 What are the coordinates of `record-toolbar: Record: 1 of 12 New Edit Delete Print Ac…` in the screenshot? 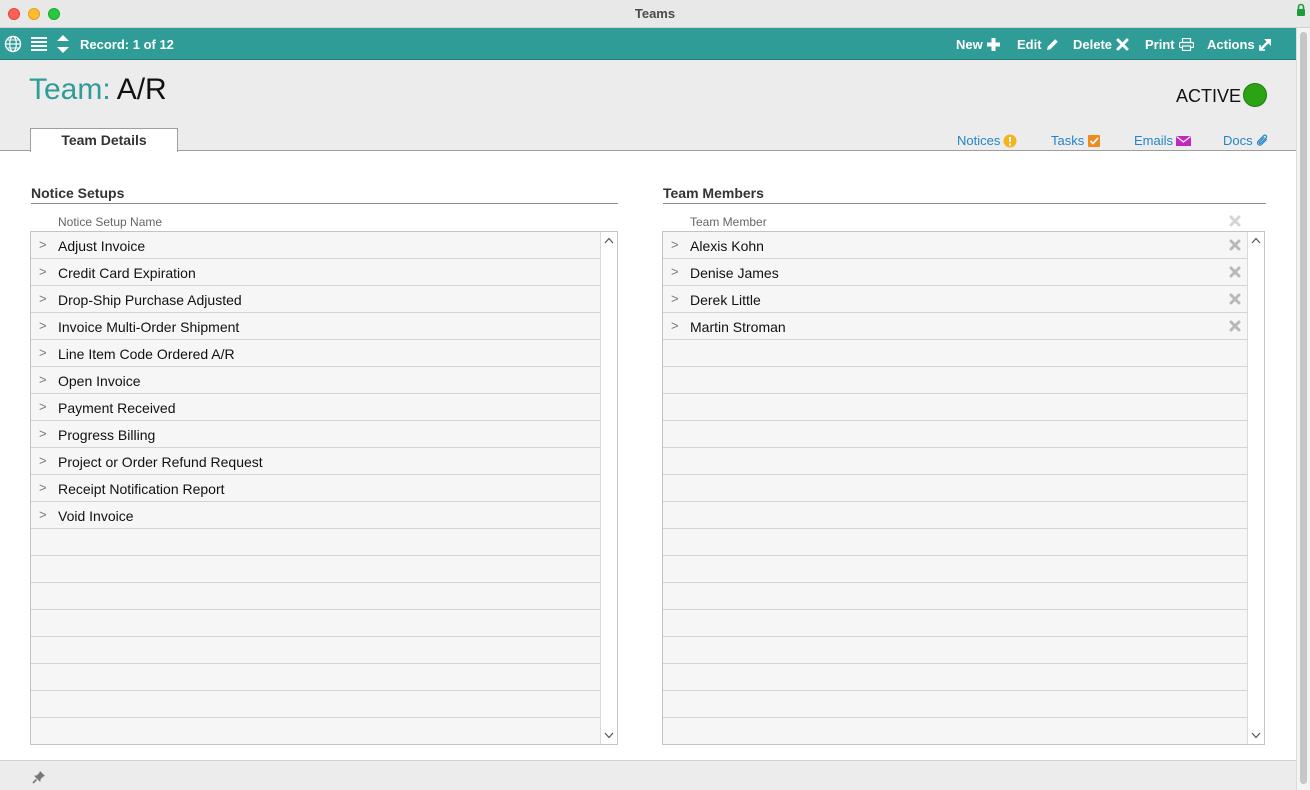 It's located at (648, 44).